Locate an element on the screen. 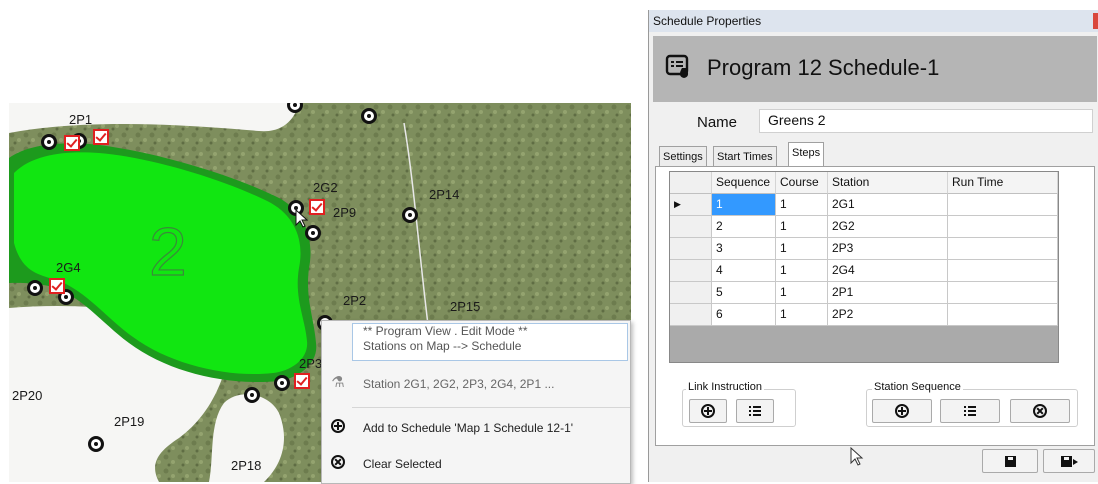 The height and width of the screenshot is (484, 1098). link-list-button is located at coordinates (755, 411).